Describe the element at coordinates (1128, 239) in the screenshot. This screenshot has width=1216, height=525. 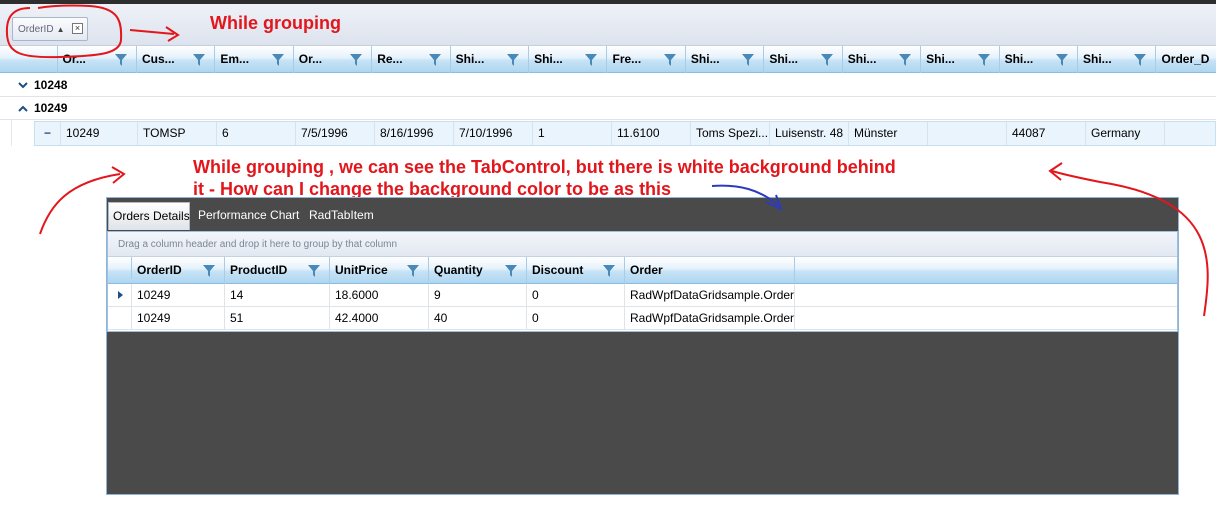
I see `annotation-arrow-right` at that location.